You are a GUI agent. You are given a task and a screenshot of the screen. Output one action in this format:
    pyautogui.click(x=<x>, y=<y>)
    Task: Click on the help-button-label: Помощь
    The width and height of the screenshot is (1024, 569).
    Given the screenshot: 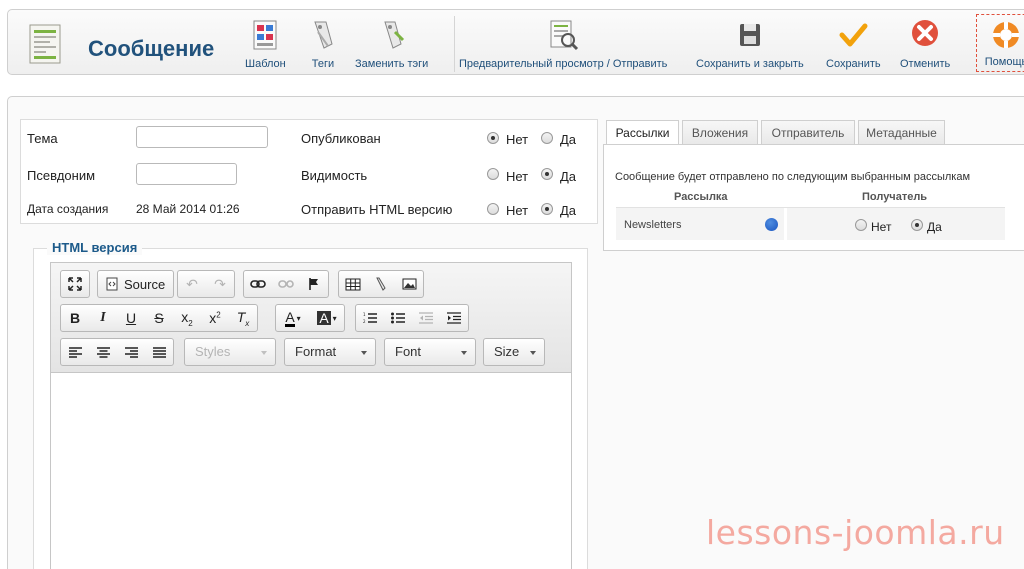 What is the action you would take?
    pyautogui.click(x=1004, y=62)
    